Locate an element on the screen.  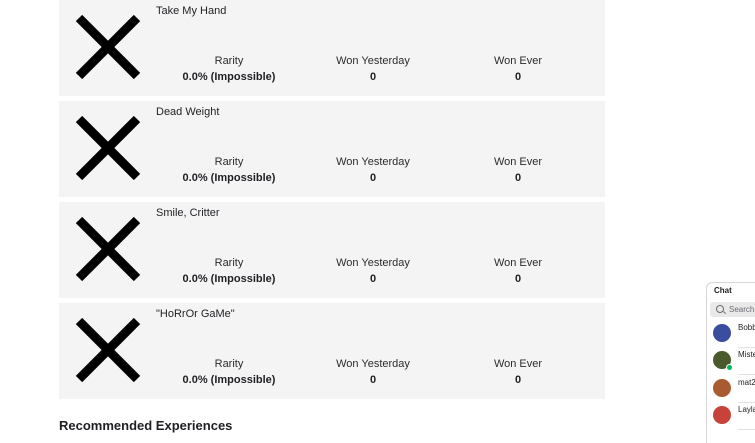
chat-friend-item: BobbyJoeBoy2 is located at coordinates (731, 334).